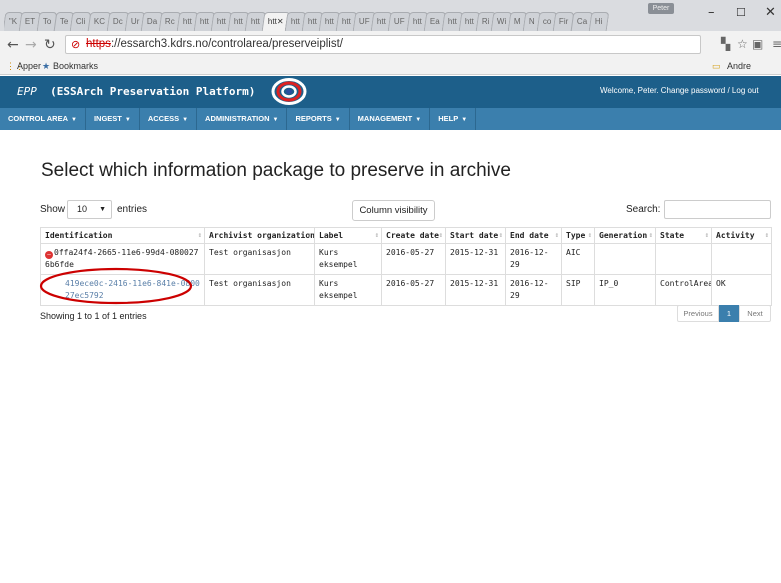 The image size is (781, 583). What do you see at coordinates (717, 209) in the screenshot?
I see `search-input` at bounding box center [717, 209].